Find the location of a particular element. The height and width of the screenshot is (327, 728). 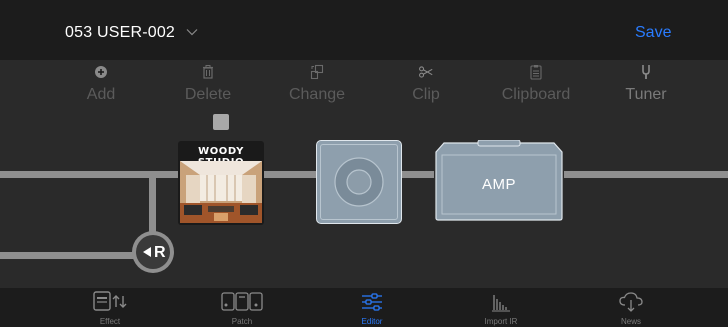

tab-editor-label: Editor is located at coordinates (372, 321).